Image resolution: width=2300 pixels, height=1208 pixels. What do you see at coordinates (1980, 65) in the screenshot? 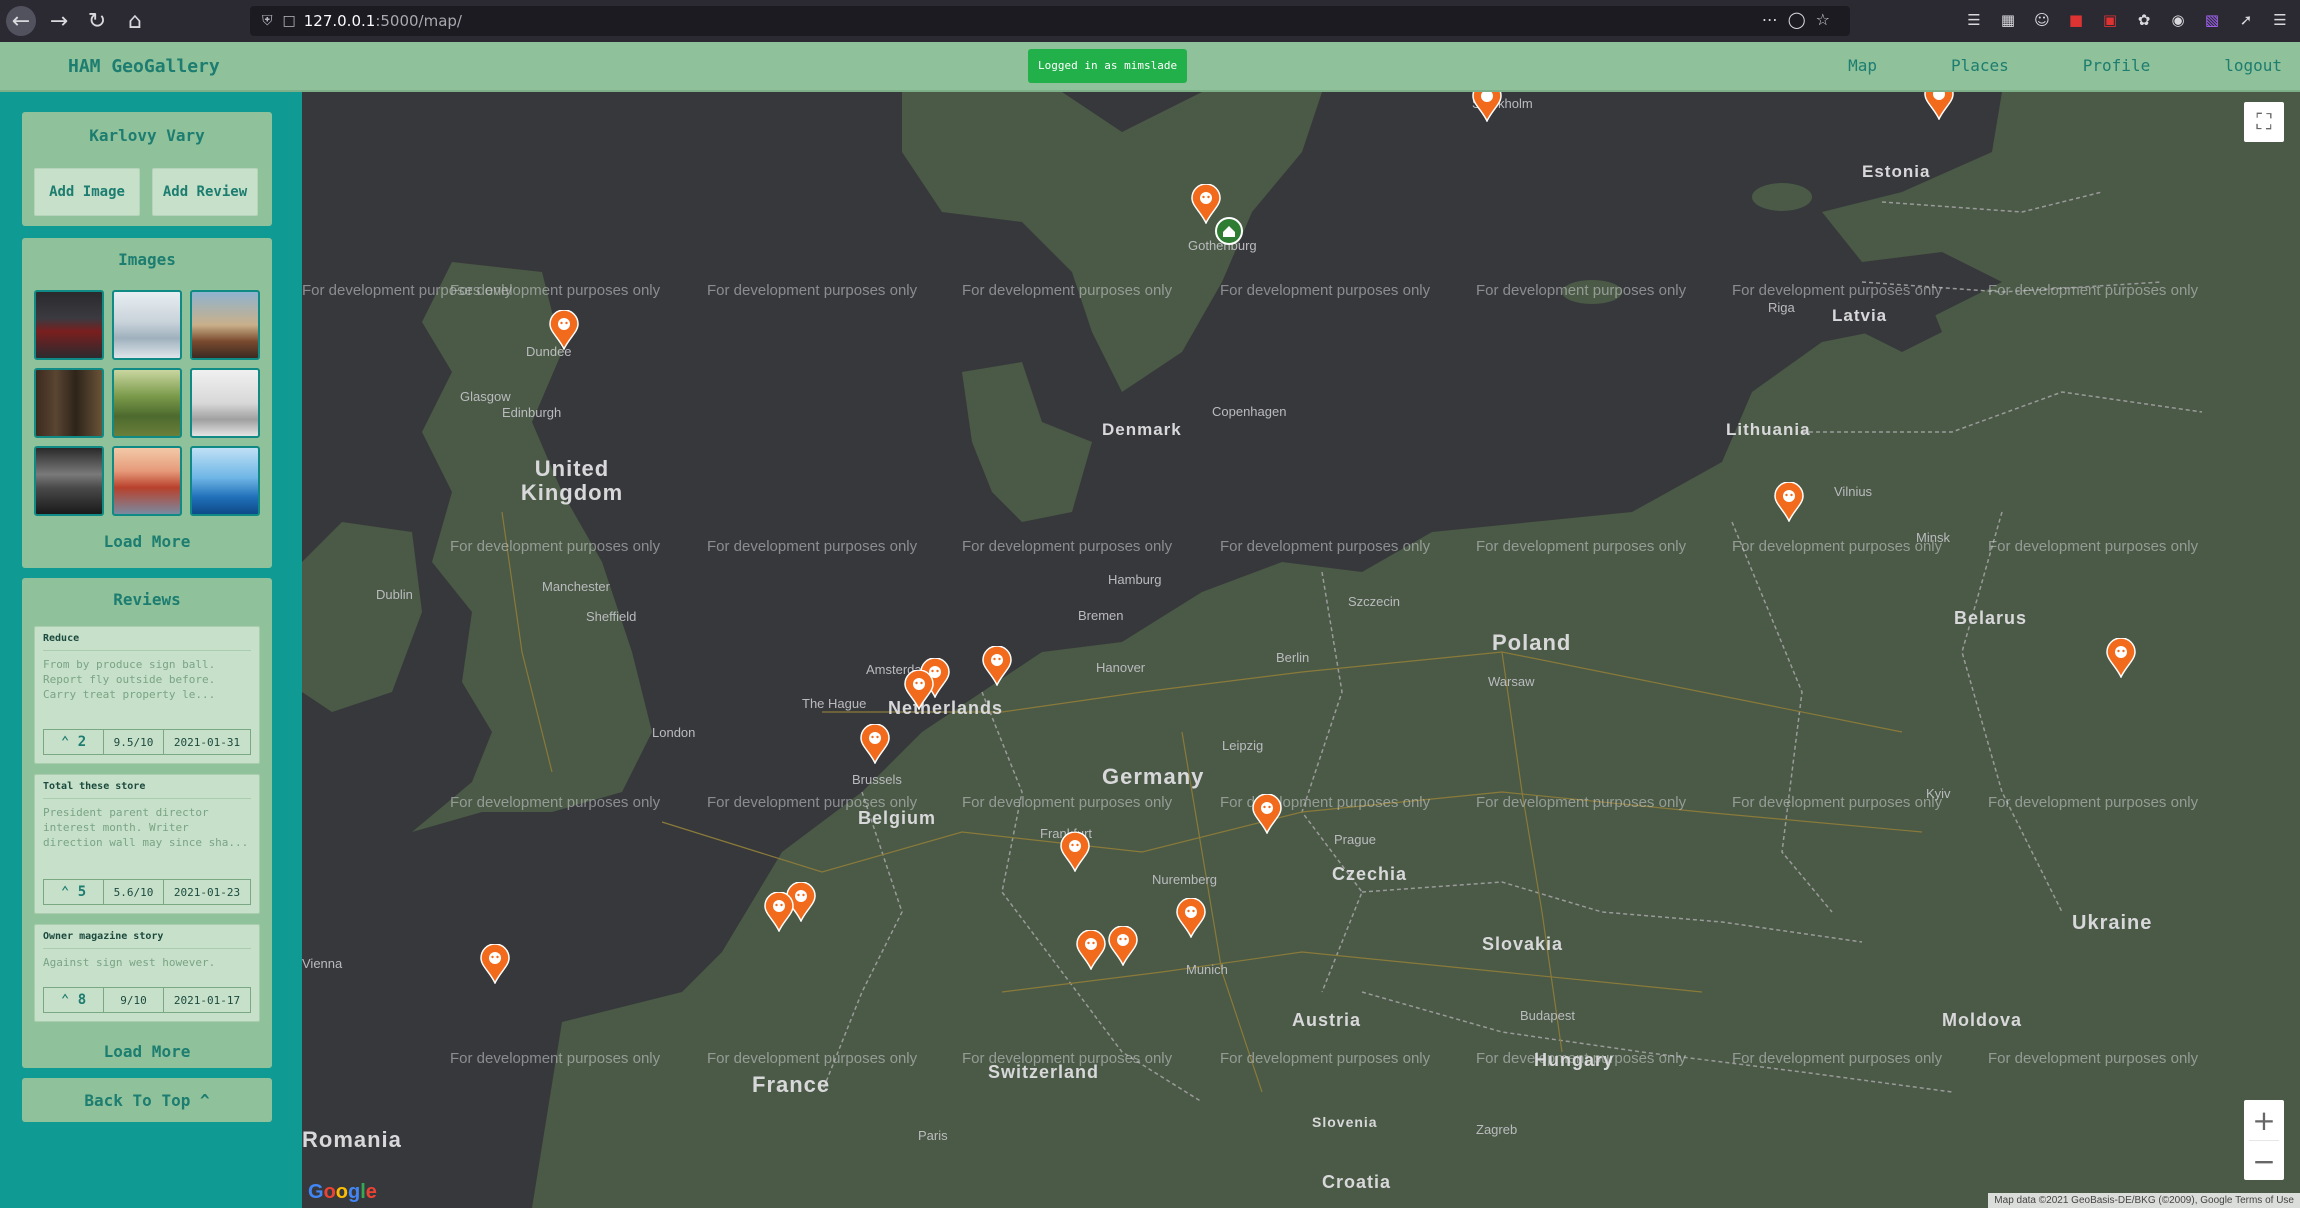
I see `nav-link-places: Places` at bounding box center [1980, 65].